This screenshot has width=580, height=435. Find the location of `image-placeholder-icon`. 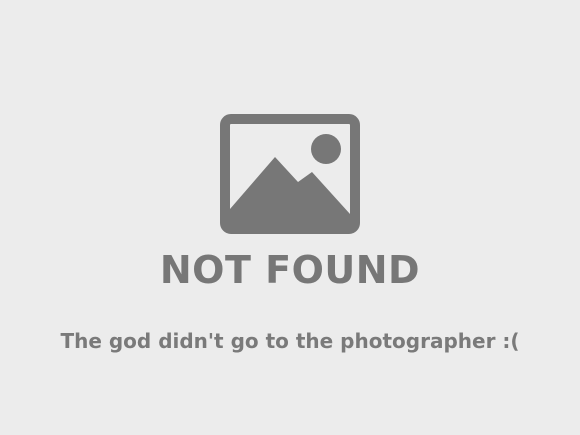

image-placeholder-icon is located at coordinates (290, 174).